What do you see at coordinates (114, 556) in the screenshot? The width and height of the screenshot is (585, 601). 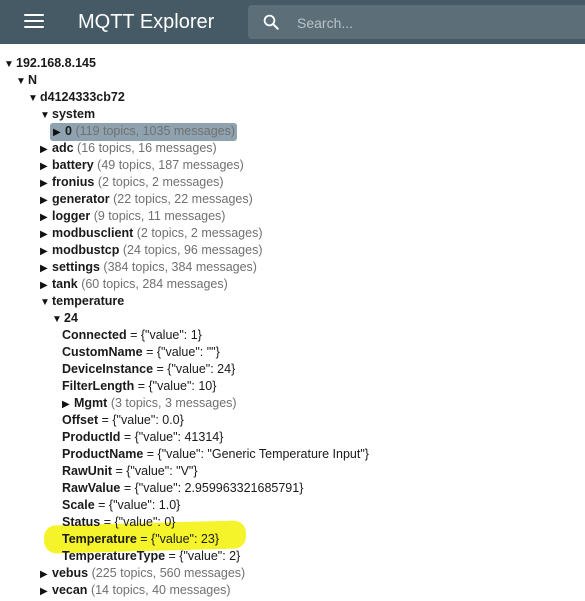 I see `topic-name: TemperatureType` at bounding box center [114, 556].